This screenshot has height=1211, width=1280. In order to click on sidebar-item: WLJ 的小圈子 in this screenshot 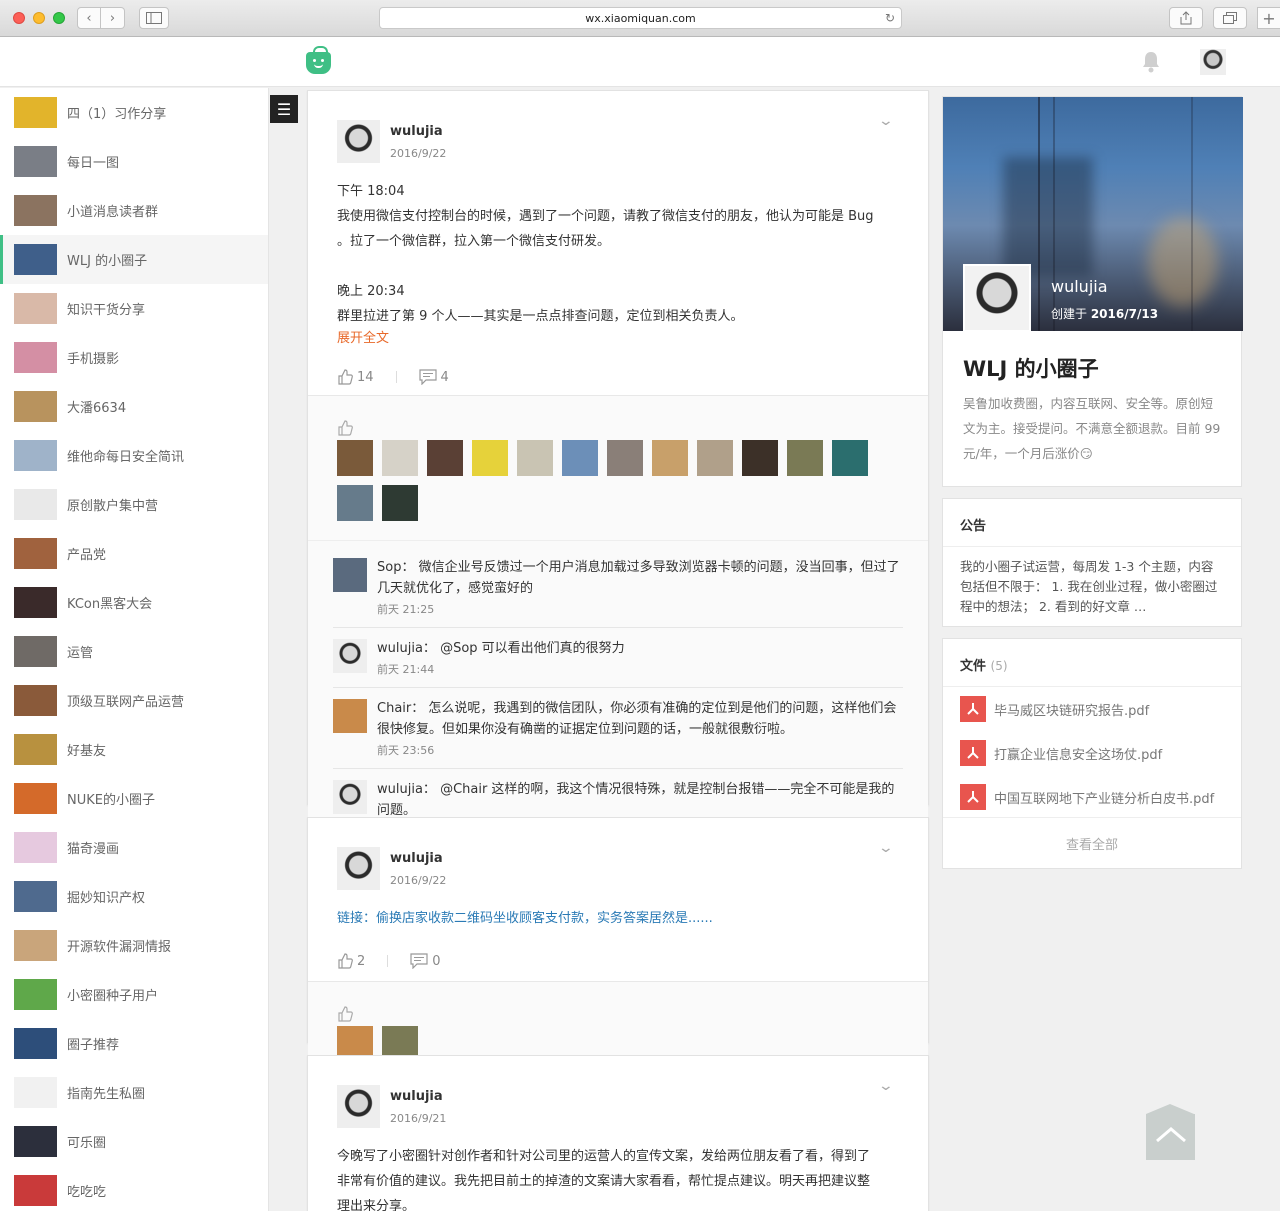, I will do `click(134, 259)`.